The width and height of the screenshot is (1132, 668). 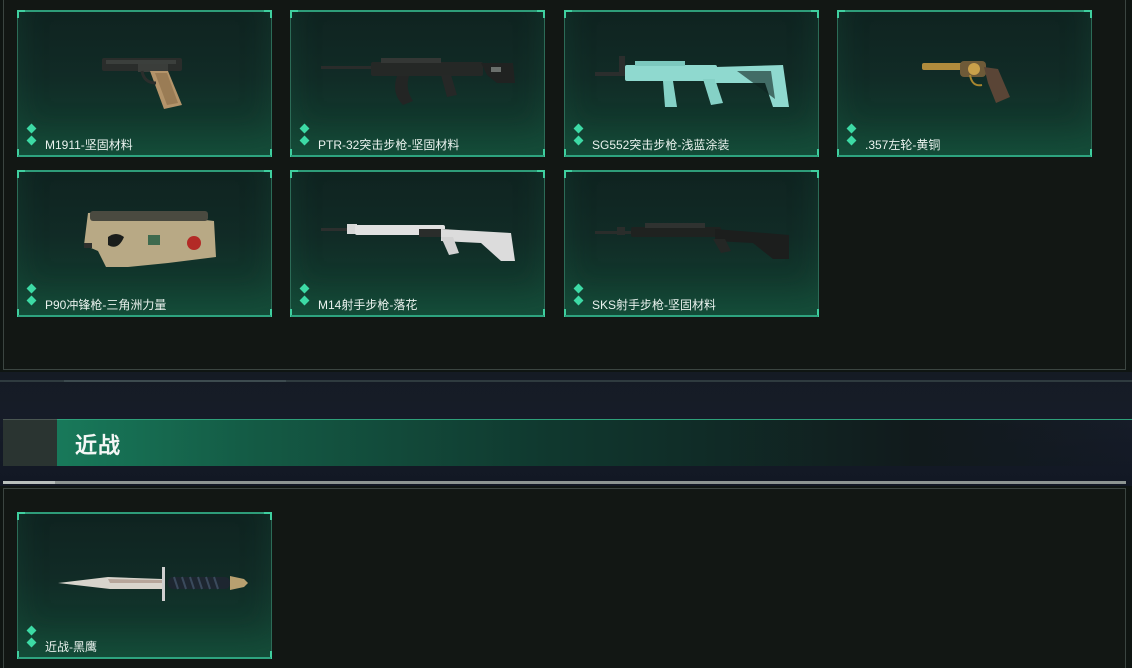 I want to click on divider-highlight, so click(x=175, y=381).